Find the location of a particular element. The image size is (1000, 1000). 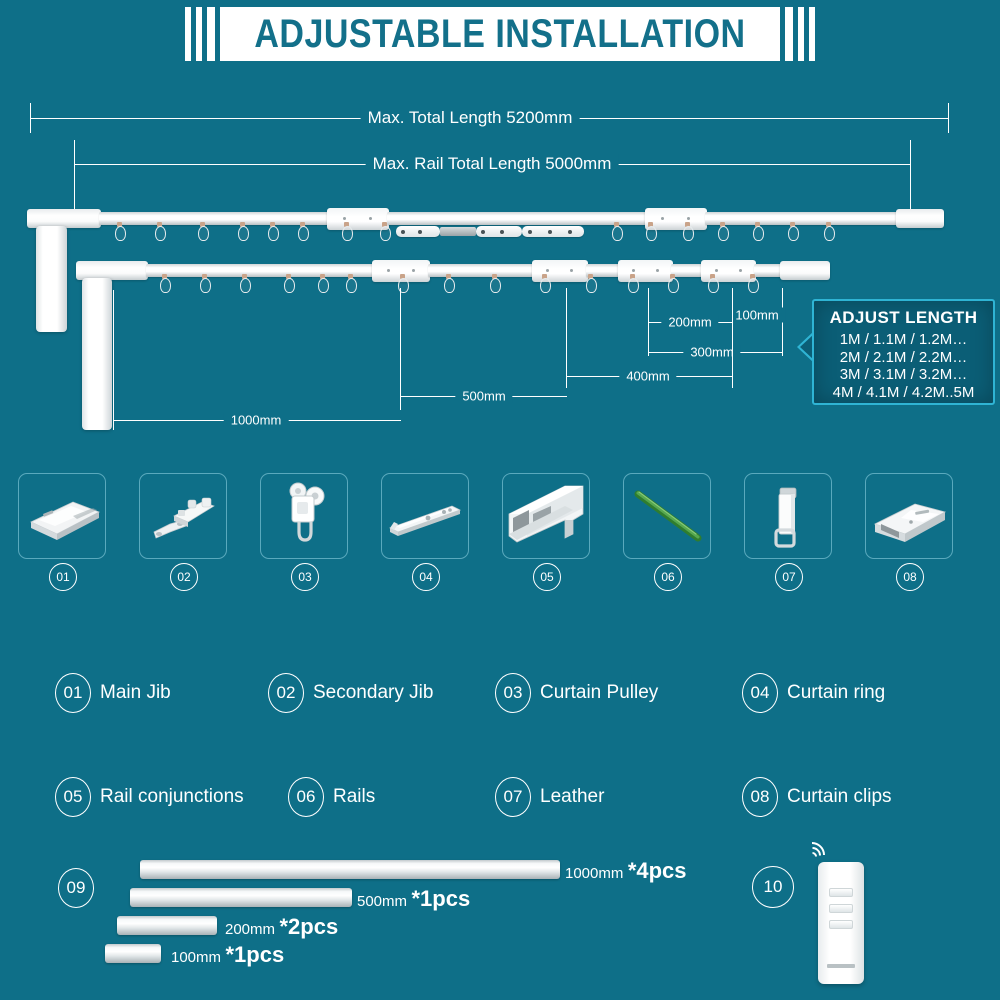

dim-1000-label: 1000mm is located at coordinates (256, 420).